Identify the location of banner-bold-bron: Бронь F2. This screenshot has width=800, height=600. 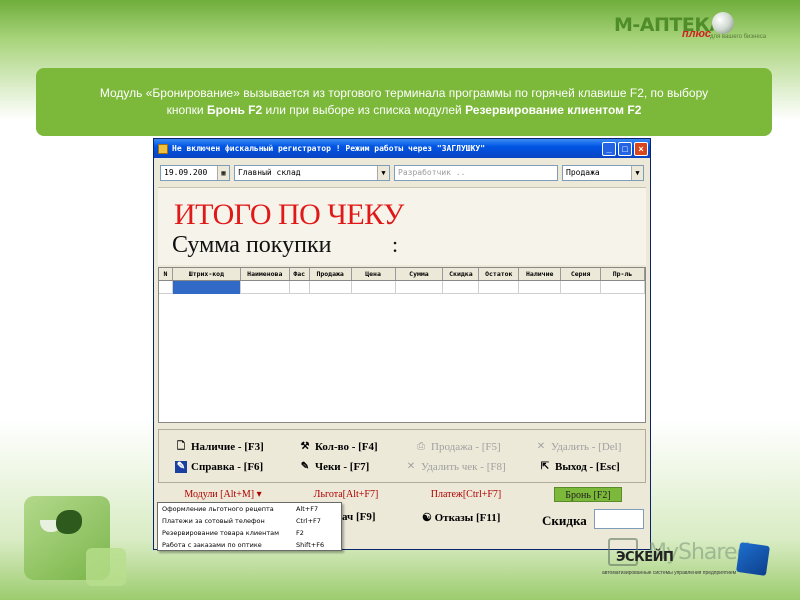
(234, 110).